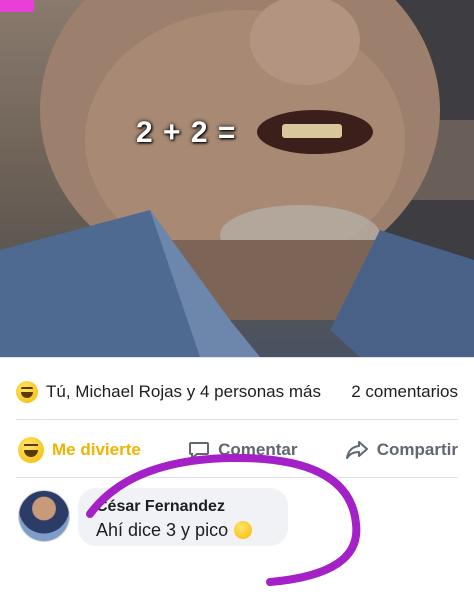  I want to click on meme-caption: 2 + 2 =, so click(186, 132).